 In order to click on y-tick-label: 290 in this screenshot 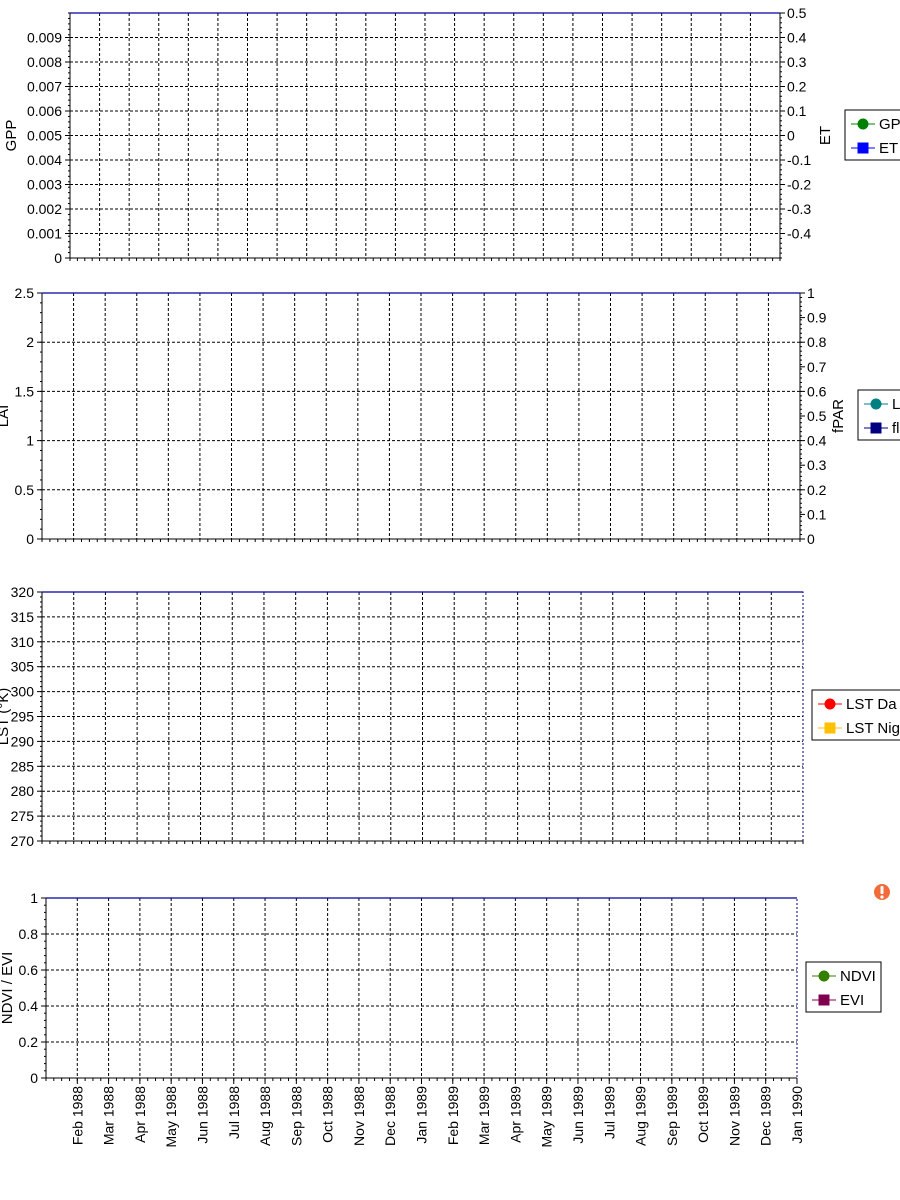, I will do `click(23, 741)`.